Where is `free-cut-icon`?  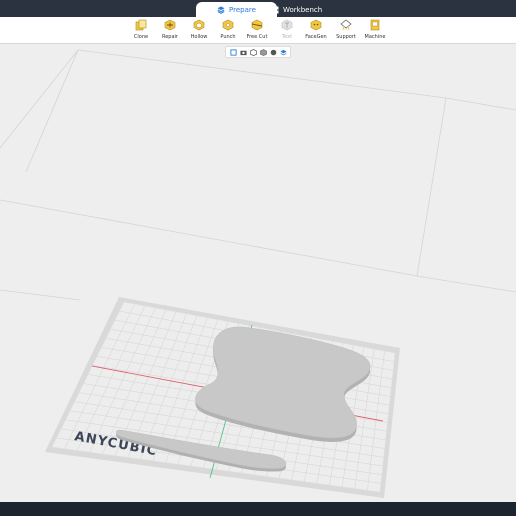 free-cut-icon is located at coordinates (257, 25).